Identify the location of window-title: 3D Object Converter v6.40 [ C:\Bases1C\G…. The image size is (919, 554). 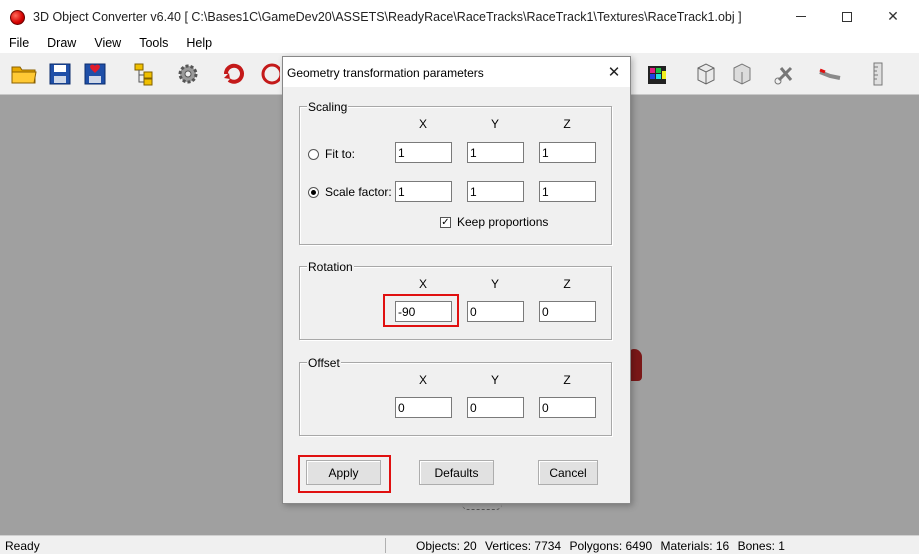
(387, 17).